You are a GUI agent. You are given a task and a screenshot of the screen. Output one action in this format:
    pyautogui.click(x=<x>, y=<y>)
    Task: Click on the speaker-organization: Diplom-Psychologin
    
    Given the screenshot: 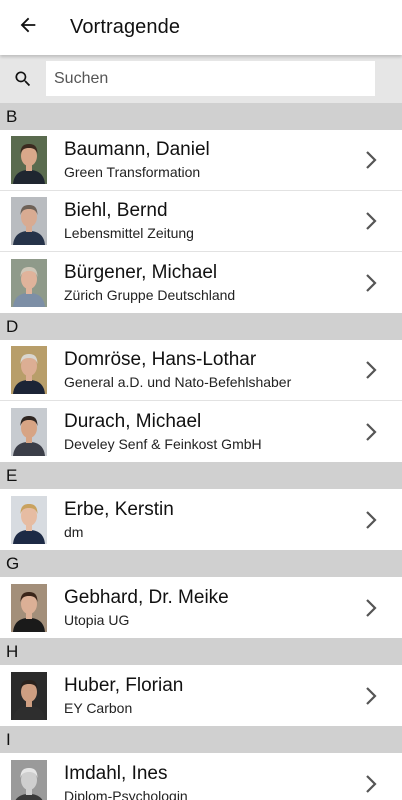 What is the action you would take?
    pyautogui.click(x=126, y=793)
    